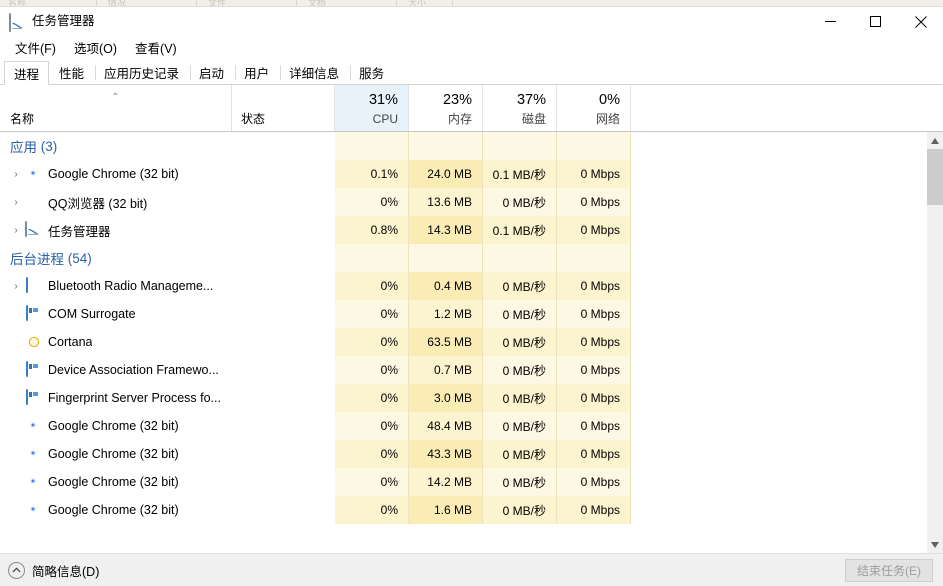 The image size is (943, 586). What do you see at coordinates (372, 108) in the screenshot?
I see `column-header-cpu: 31% CPU` at bounding box center [372, 108].